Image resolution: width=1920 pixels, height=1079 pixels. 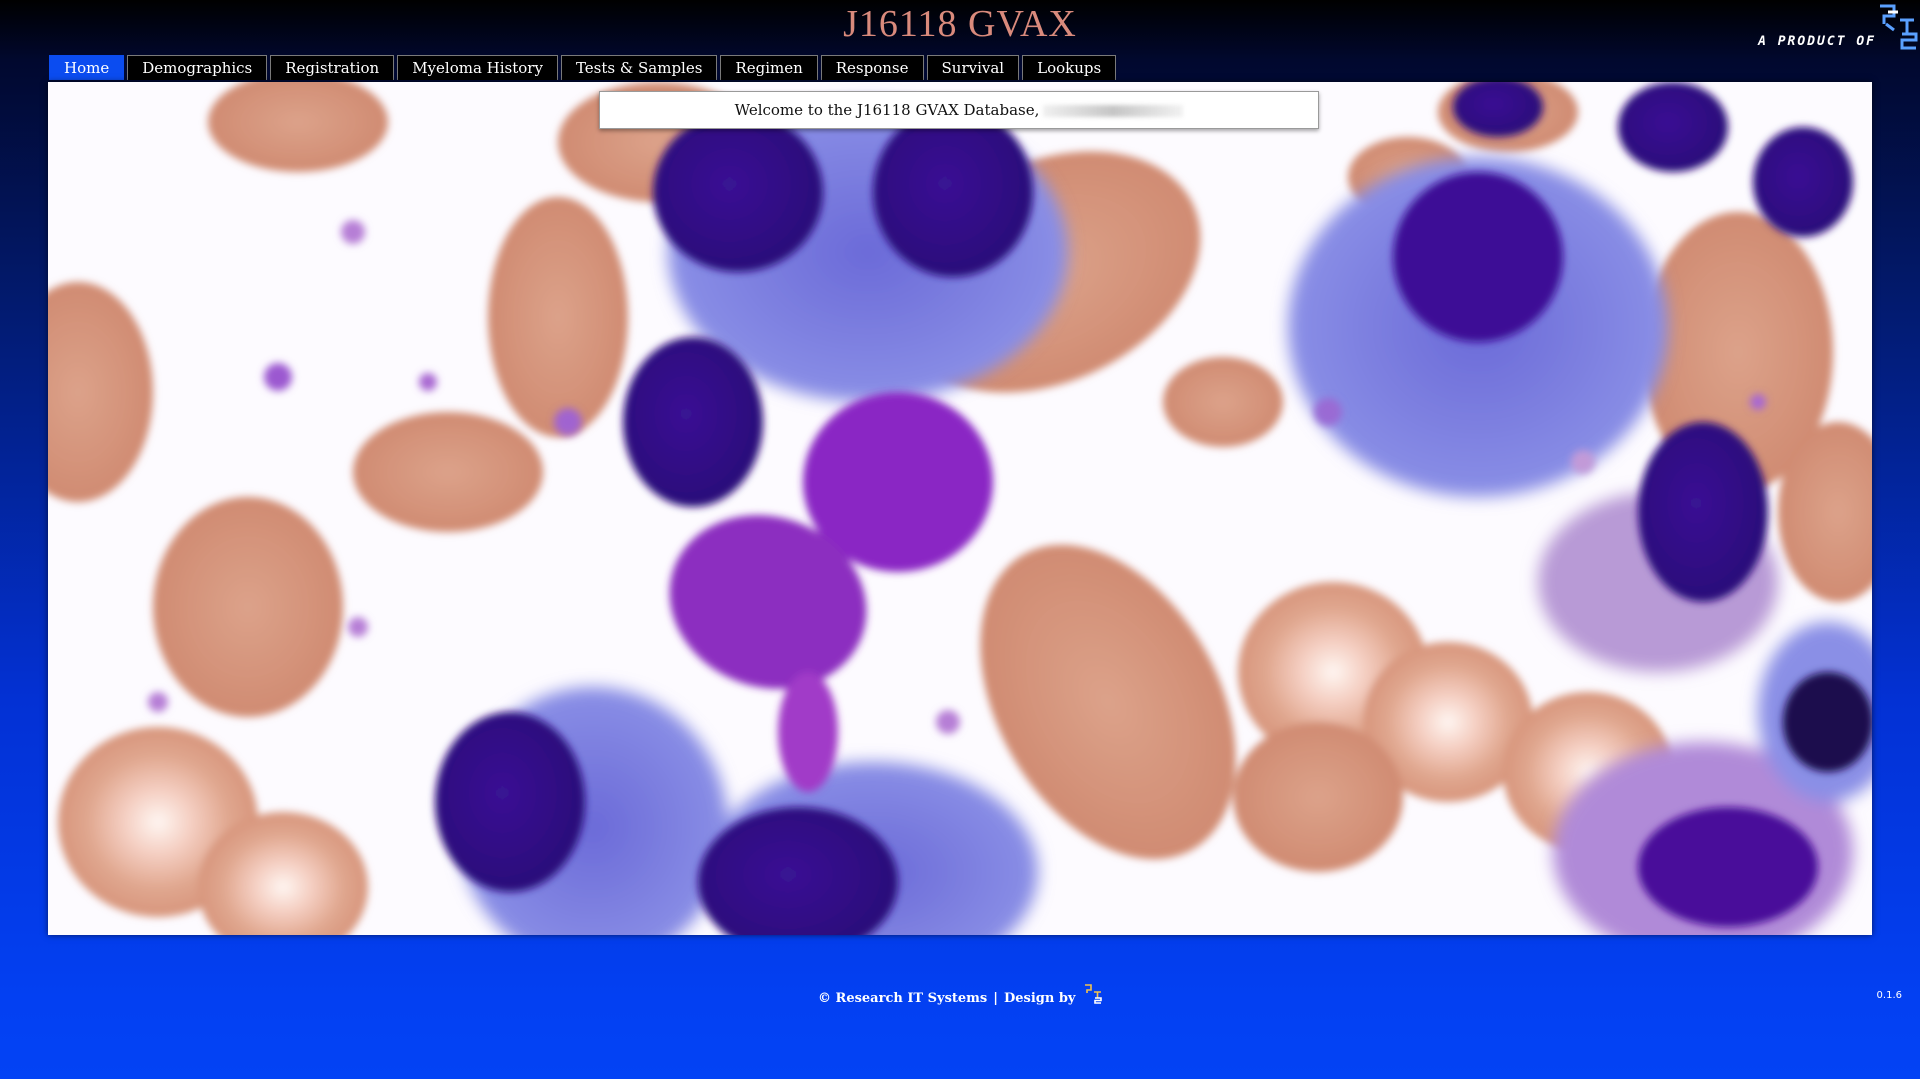 What do you see at coordinates (1093, 994) in the screenshot?
I see `rits-small-logo-icon` at bounding box center [1093, 994].